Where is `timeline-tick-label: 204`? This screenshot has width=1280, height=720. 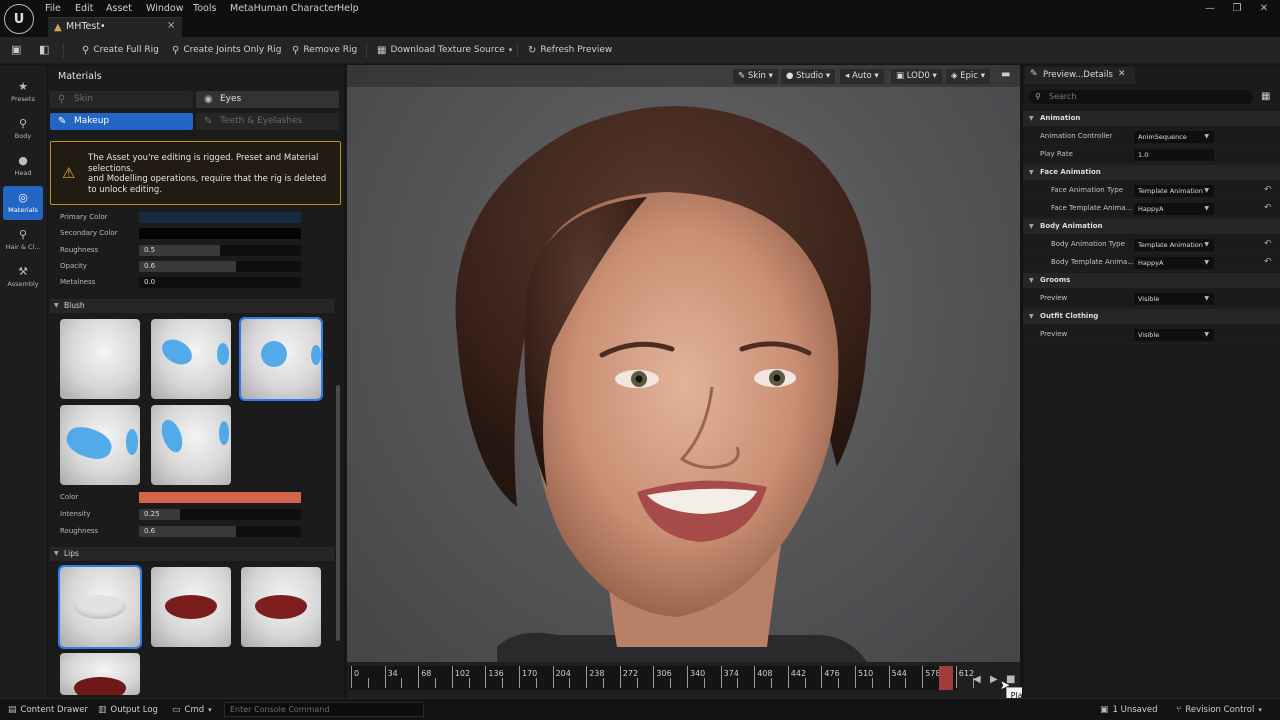
timeline-tick-label: 204 is located at coordinates (563, 673).